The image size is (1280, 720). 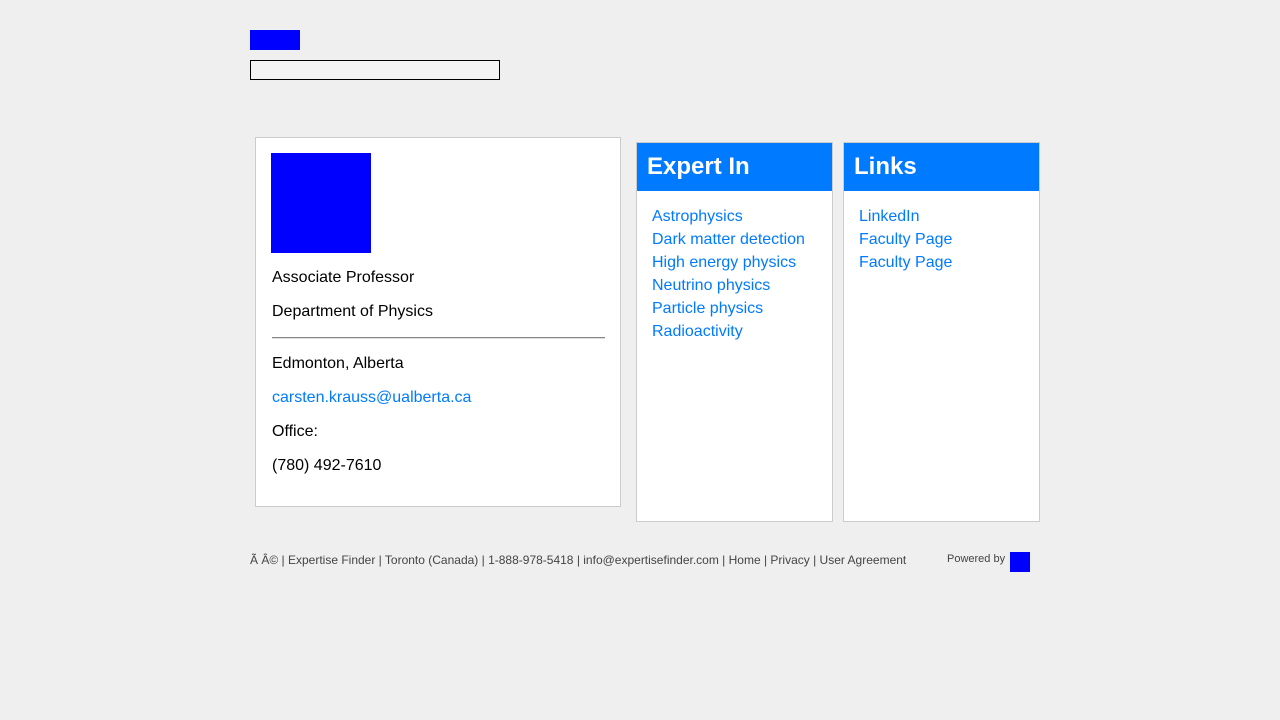 What do you see at coordinates (941, 332) in the screenshot?
I see `links-panel: Links LinkedIn Faculty Page Faculty Page` at bounding box center [941, 332].